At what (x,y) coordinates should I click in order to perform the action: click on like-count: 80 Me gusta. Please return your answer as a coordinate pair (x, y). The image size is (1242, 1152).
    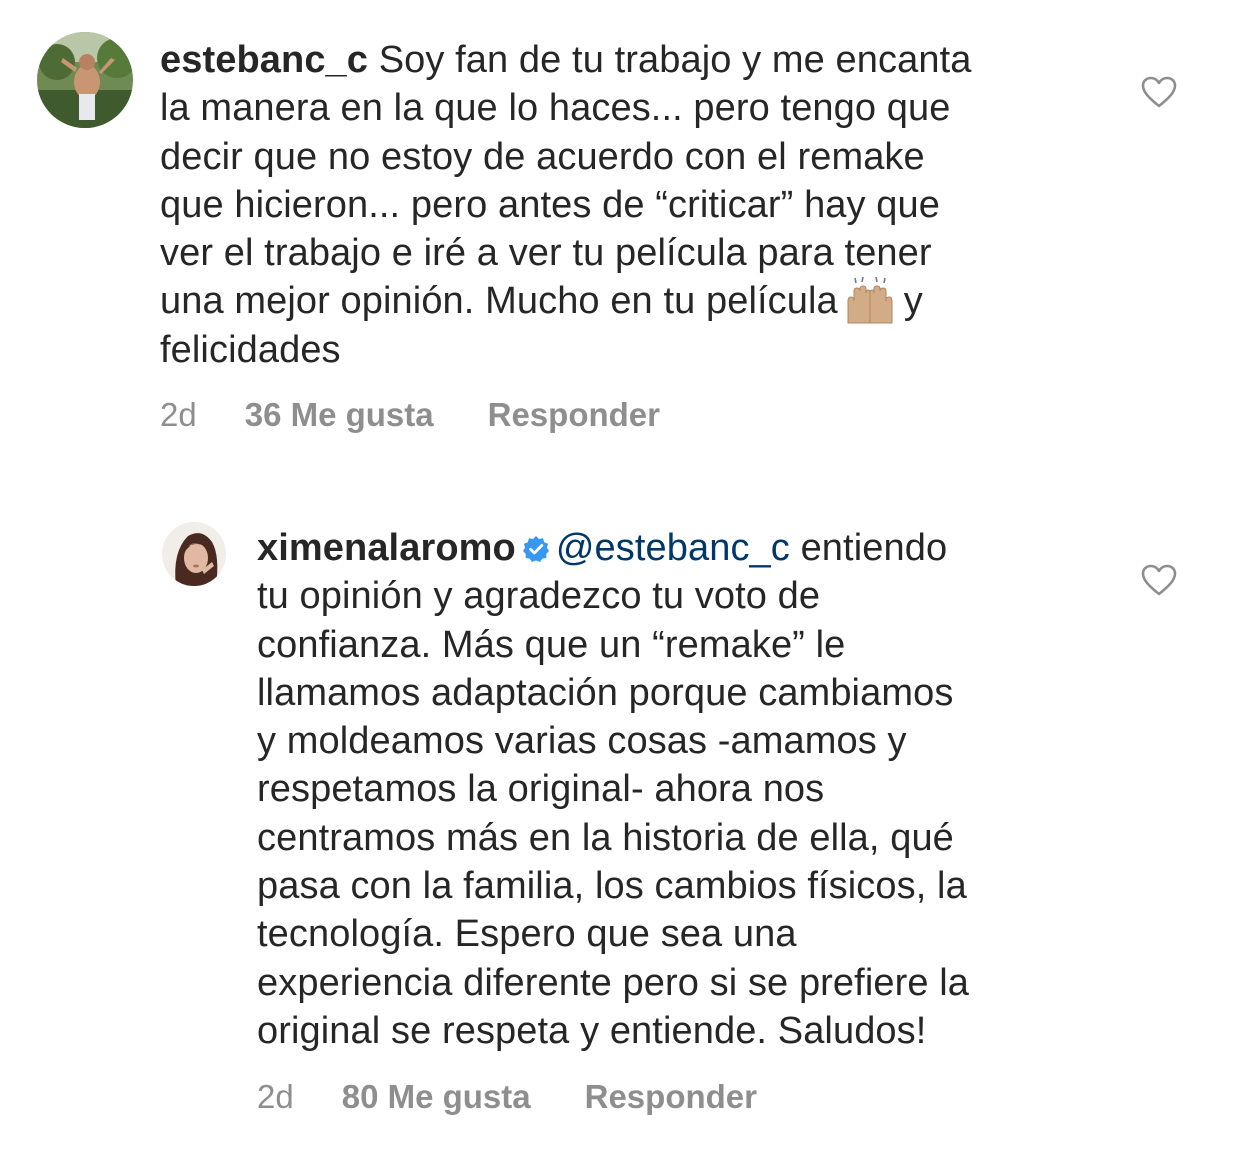
    Looking at the image, I should click on (436, 1097).